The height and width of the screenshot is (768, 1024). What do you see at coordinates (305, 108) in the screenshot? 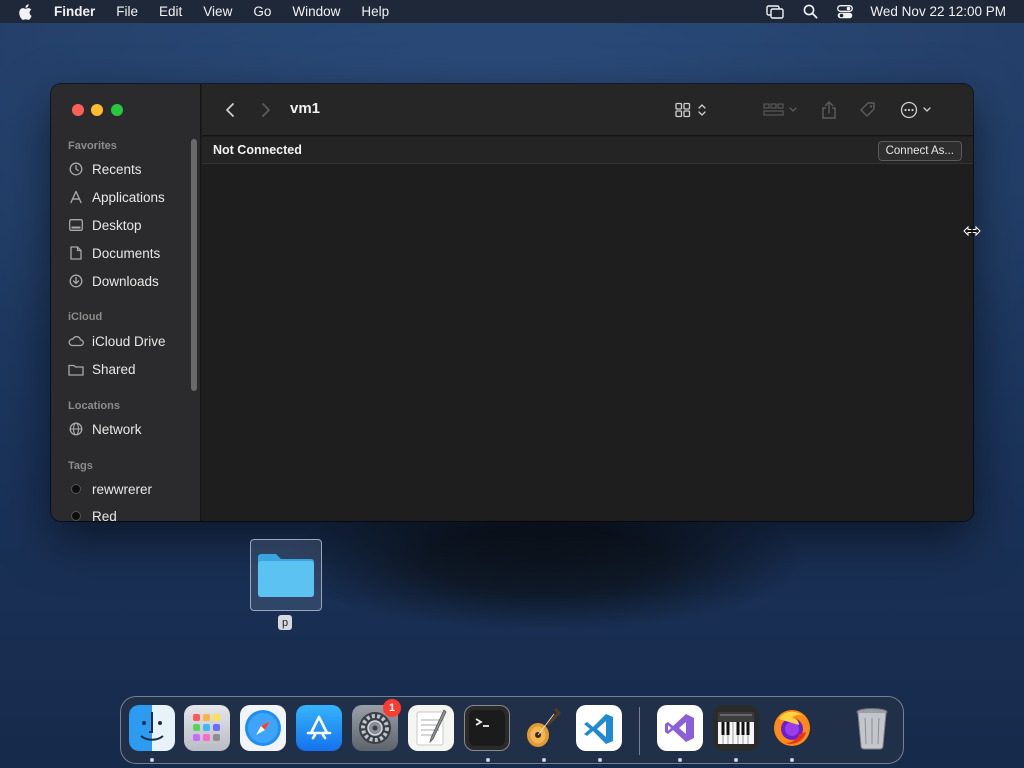
I see `window-title: vm1` at bounding box center [305, 108].